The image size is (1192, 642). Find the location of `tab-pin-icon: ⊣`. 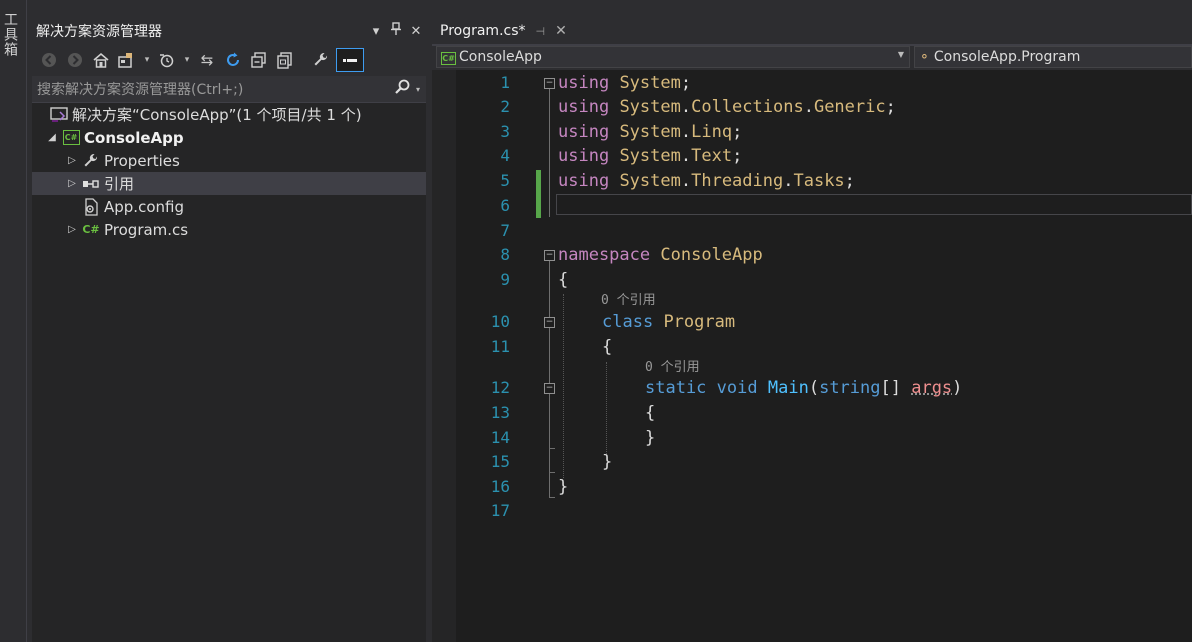

tab-pin-icon: ⊣ is located at coordinates (541, 31).